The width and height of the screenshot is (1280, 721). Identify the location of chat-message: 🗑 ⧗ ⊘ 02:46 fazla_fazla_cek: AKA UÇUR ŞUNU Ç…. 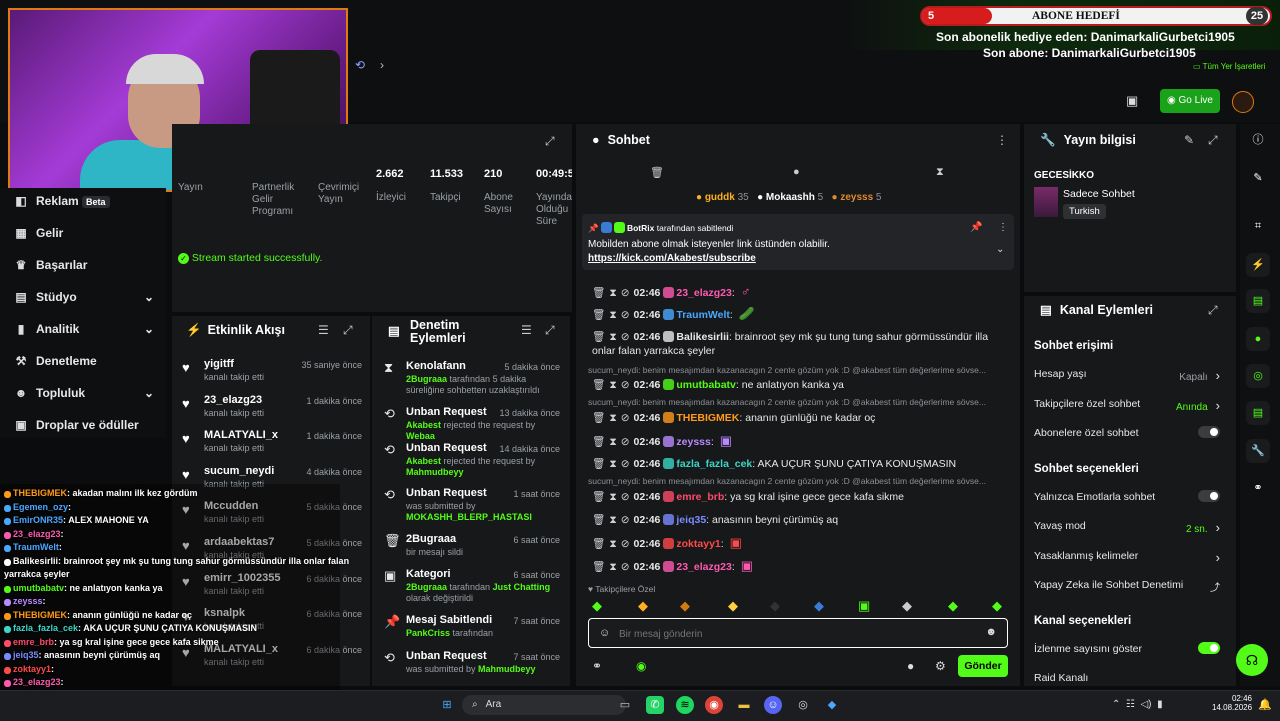
(802, 464).